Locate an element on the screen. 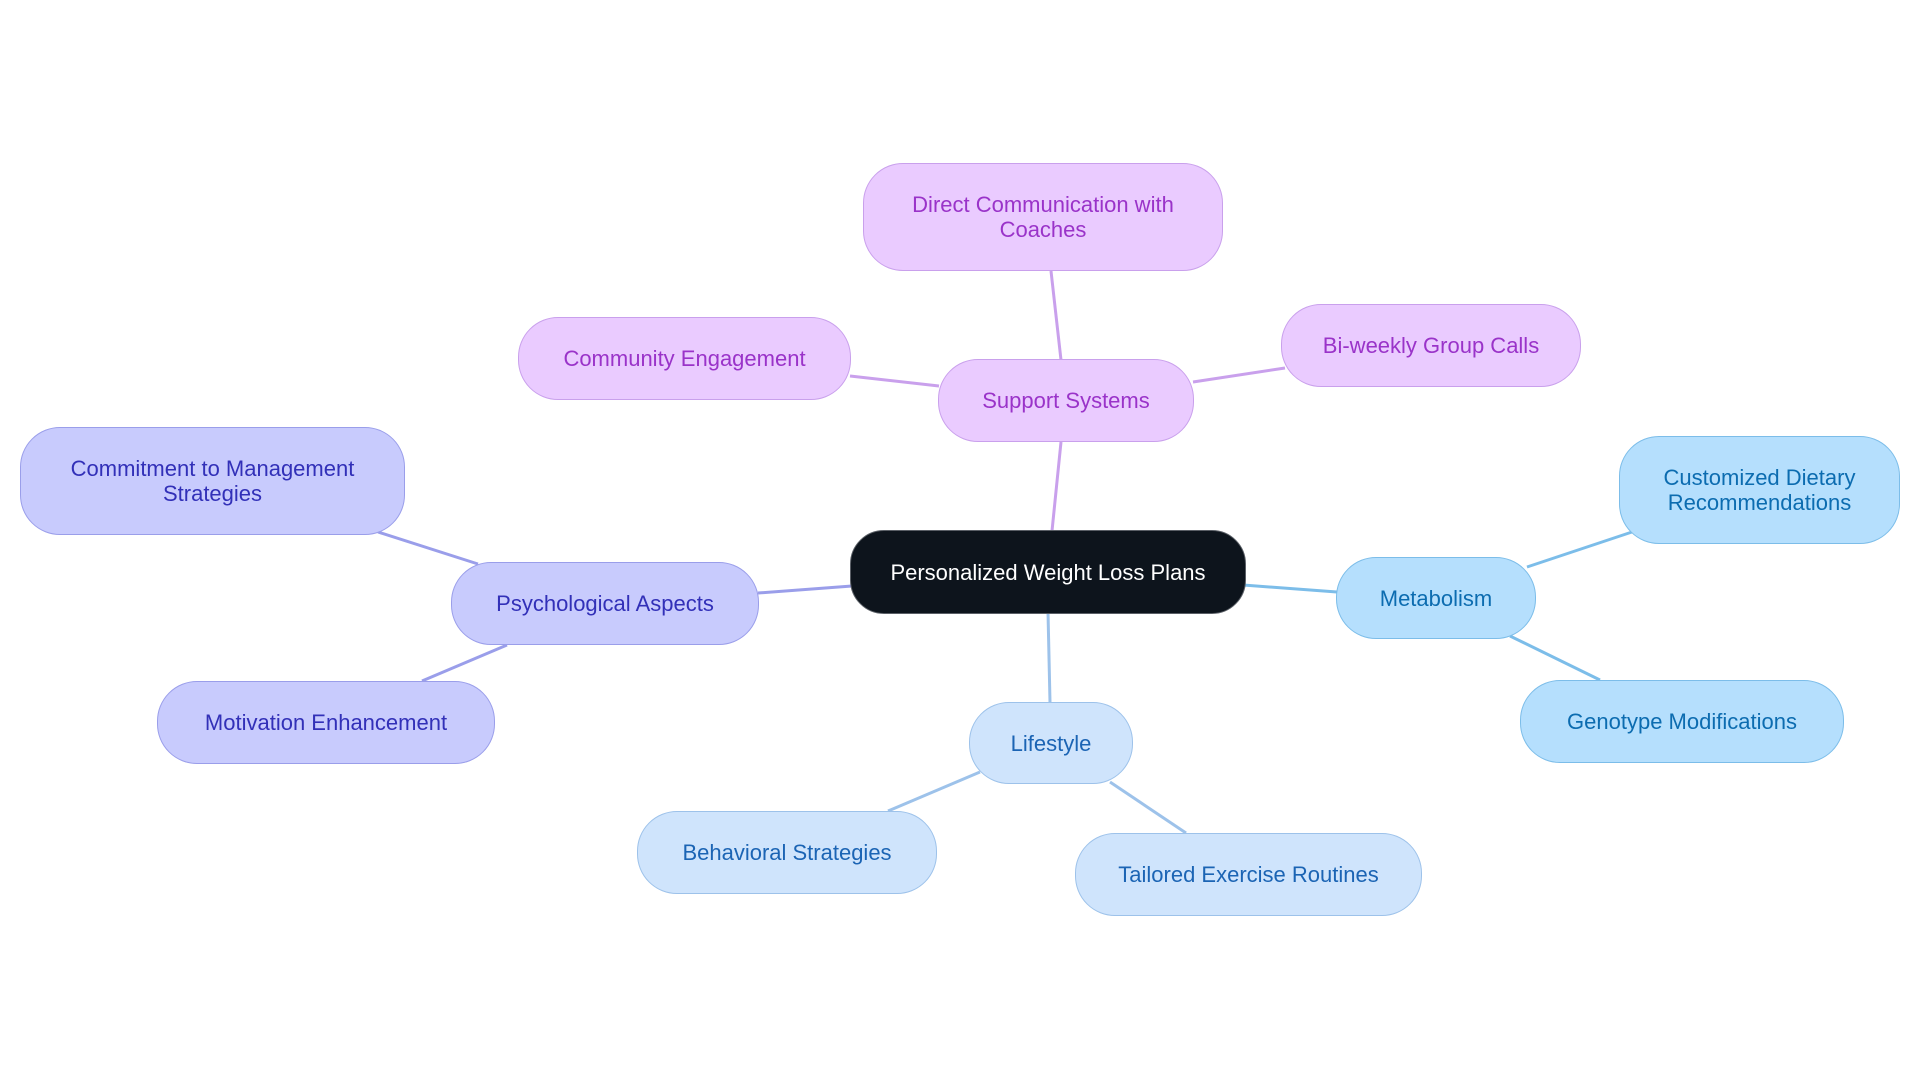  edge-root-psych is located at coordinates (805, 589).